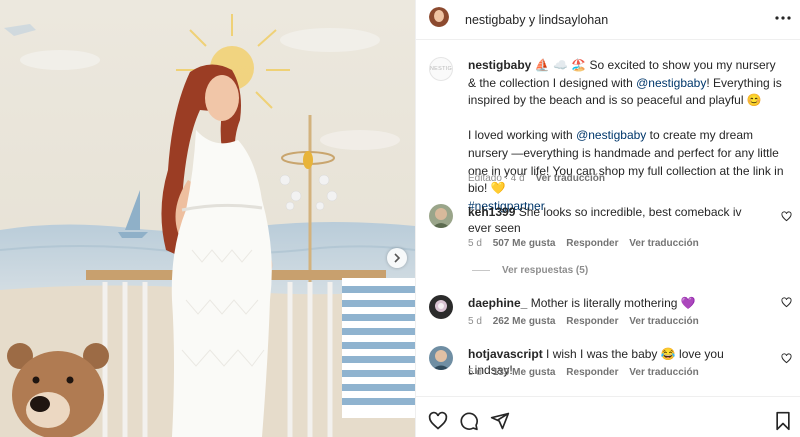  I want to click on comment-username: daephine_, so click(497, 303).